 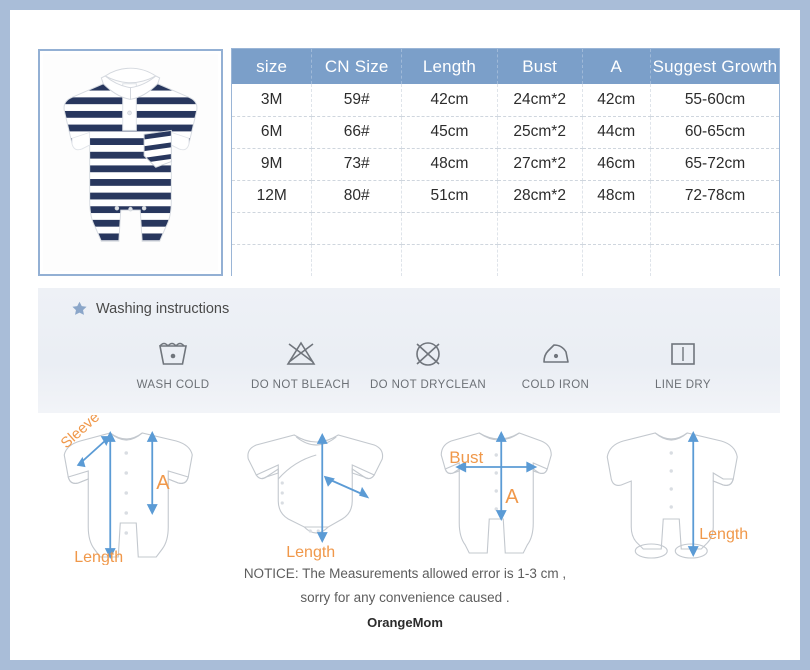 I want to click on care-label: DO NOT BLEACH, so click(x=300, y=385).